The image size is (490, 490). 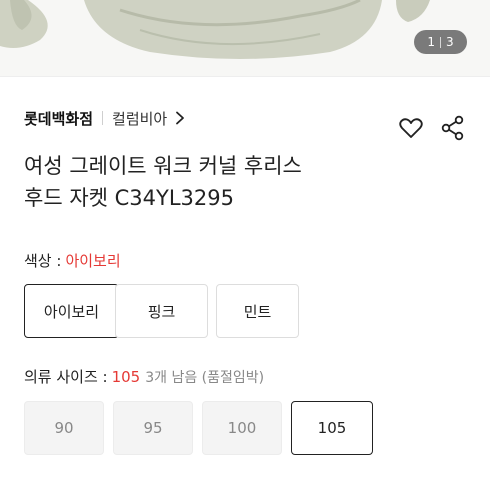 What do you see at coordinates (205, 377) in the screenshot?
I see `stock-note: 3개 남음 (품절임박)` at bounding box center [205, 377].